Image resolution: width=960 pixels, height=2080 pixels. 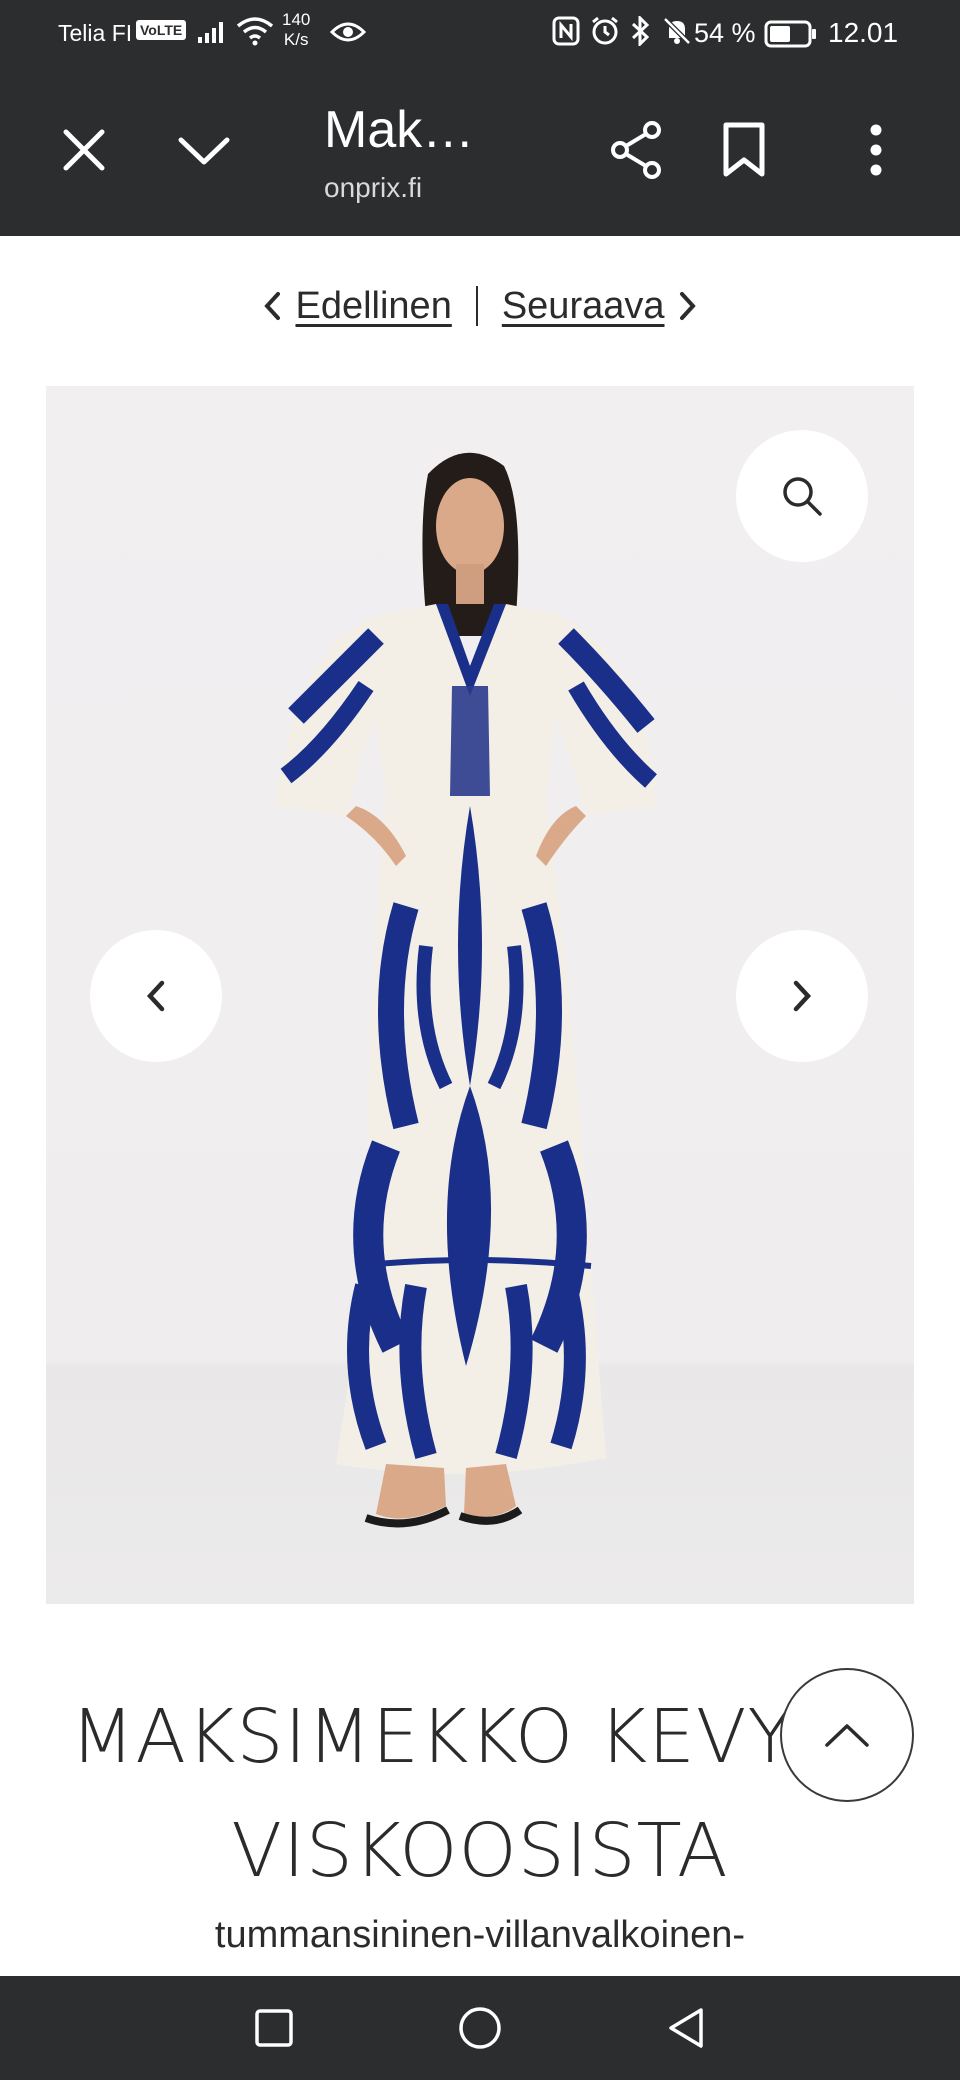 What do you see at coordinates (566, 31) in the screenshot?
I see `nfc-icon` at bounding box center [566, 31].